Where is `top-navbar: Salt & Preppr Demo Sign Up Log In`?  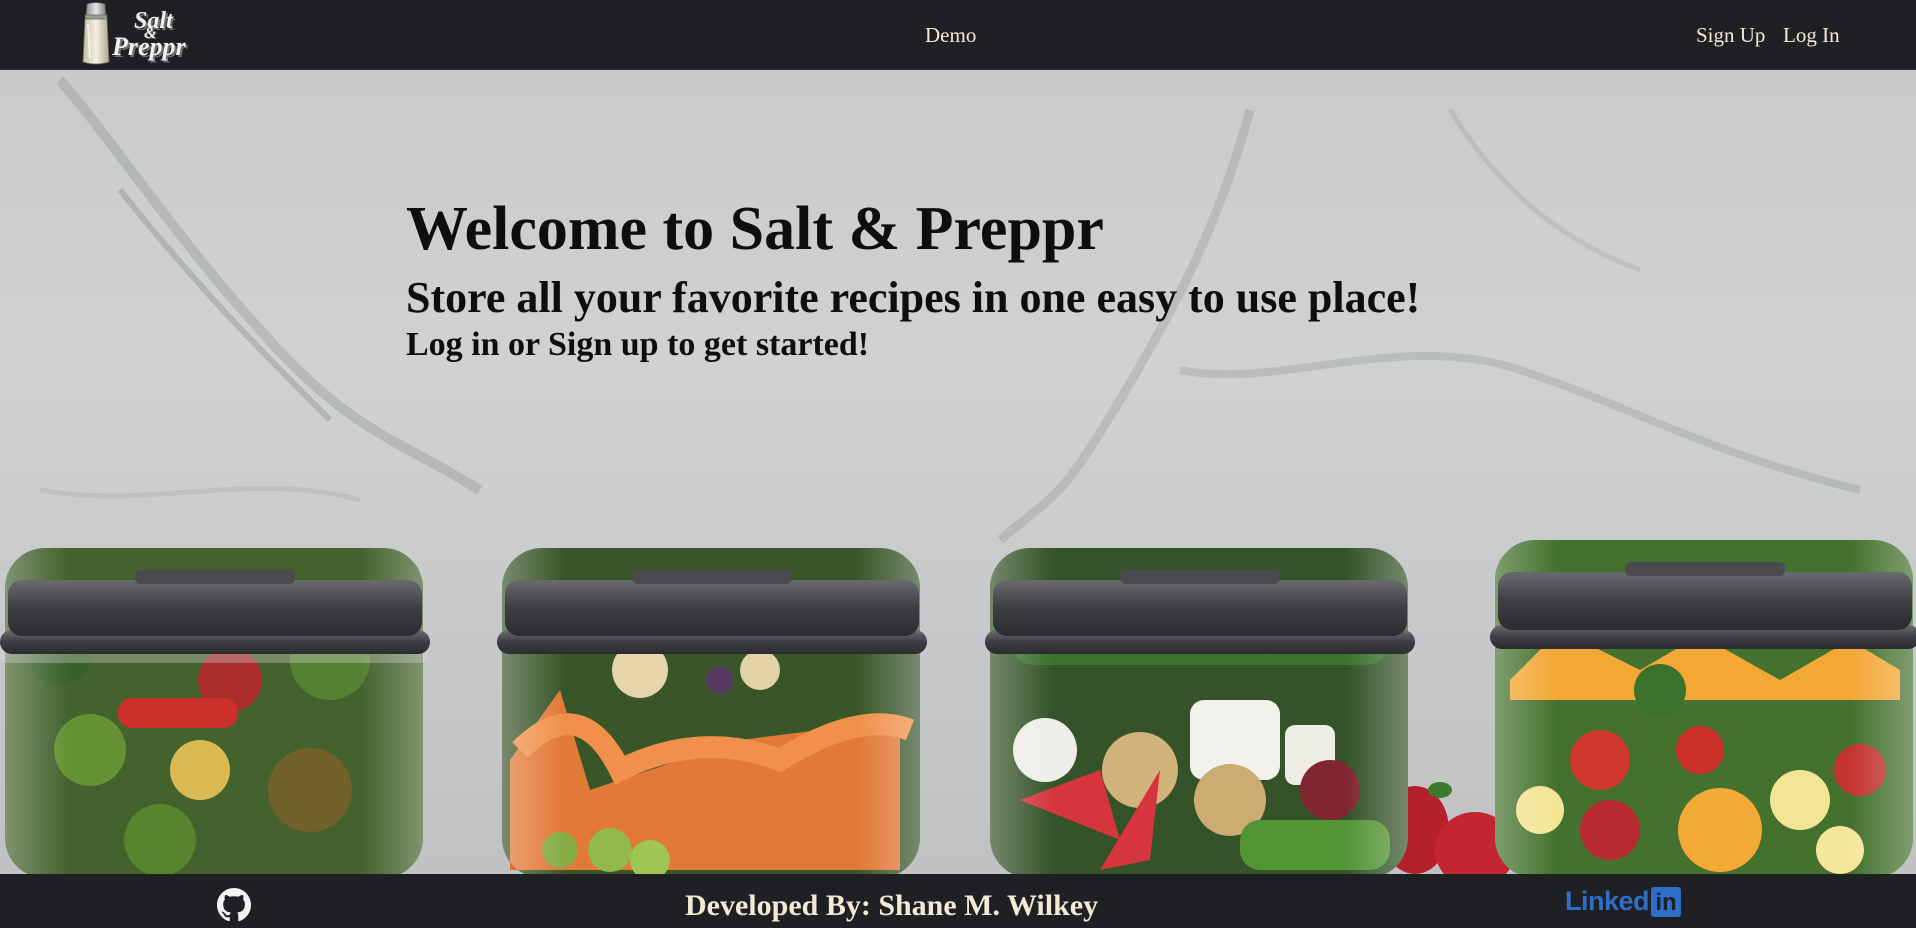
top-navbar: Salt & Preppr Demo Sign Up Log In is located at coordinates (958, 35).